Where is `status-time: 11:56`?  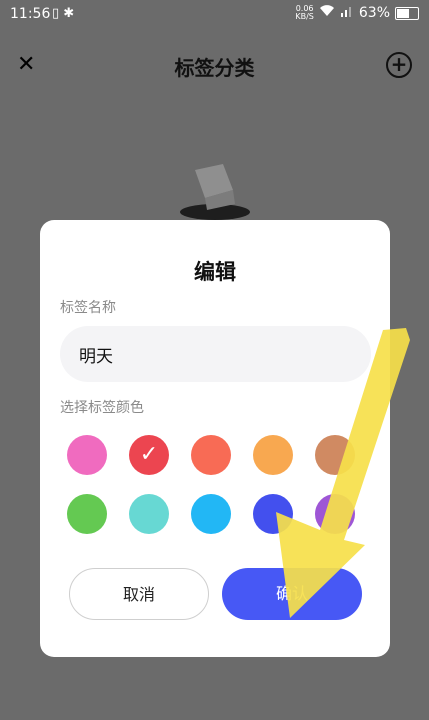
status-time: 11:56 is located at coordinates (30, 14).